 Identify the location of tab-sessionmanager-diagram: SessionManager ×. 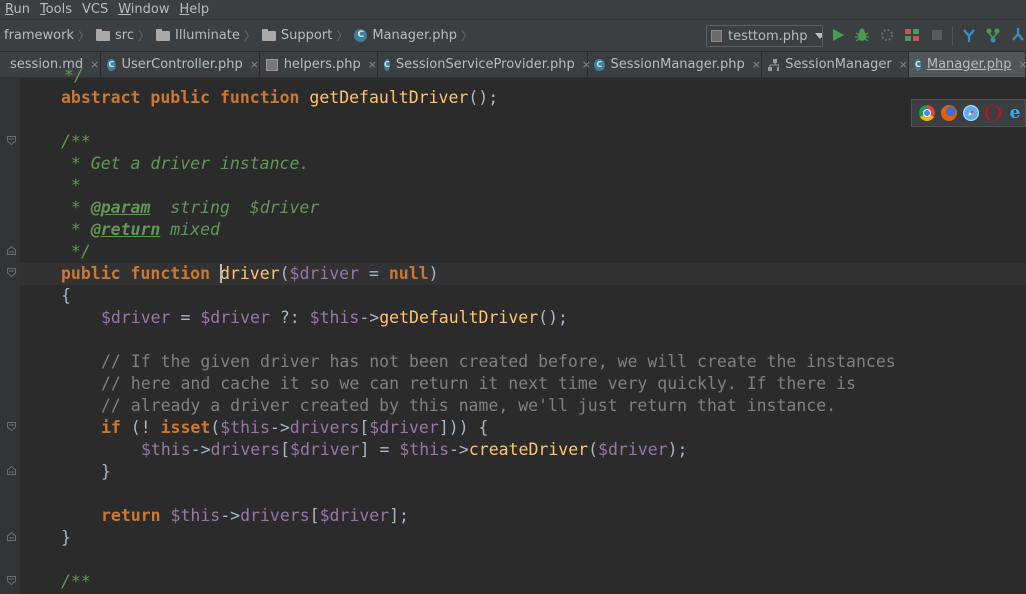
(835, 64).